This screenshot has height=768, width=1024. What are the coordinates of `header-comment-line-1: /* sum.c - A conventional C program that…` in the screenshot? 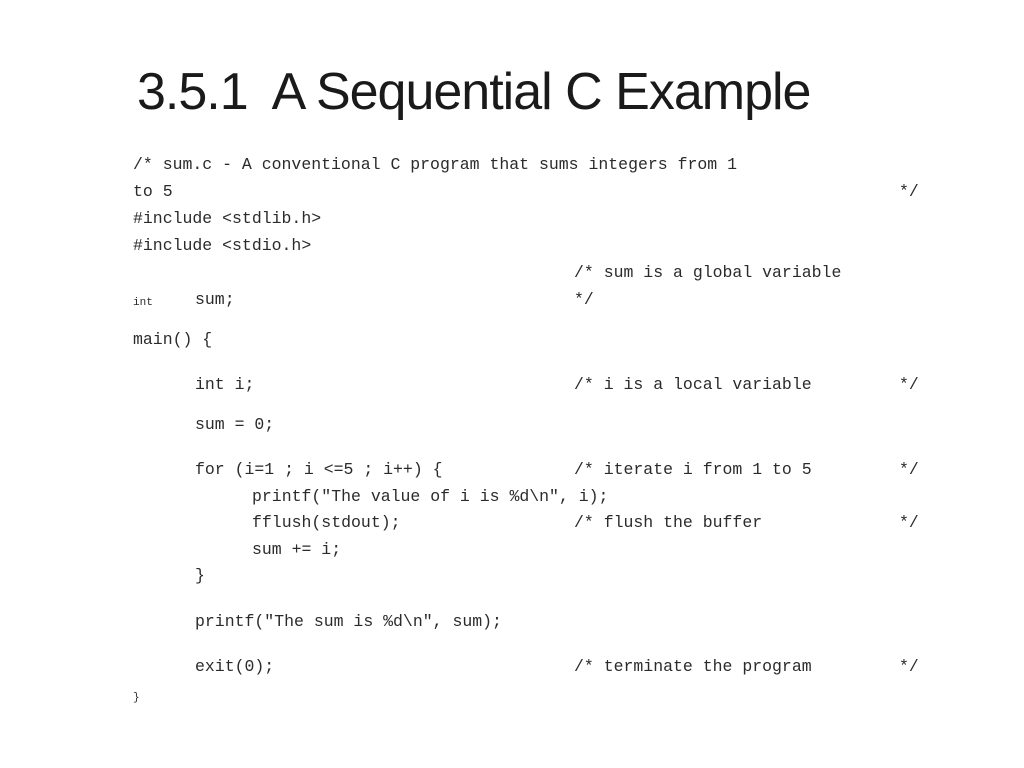 It's located at (435, 164).